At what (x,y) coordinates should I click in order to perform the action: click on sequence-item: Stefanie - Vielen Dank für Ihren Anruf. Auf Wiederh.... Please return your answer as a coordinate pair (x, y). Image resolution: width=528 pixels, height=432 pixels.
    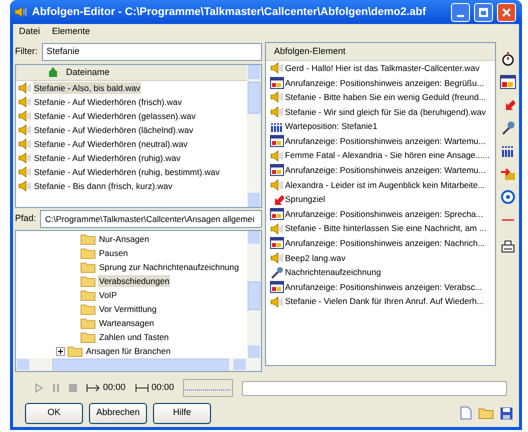
    Looking at the image, I should click on (384, 301).